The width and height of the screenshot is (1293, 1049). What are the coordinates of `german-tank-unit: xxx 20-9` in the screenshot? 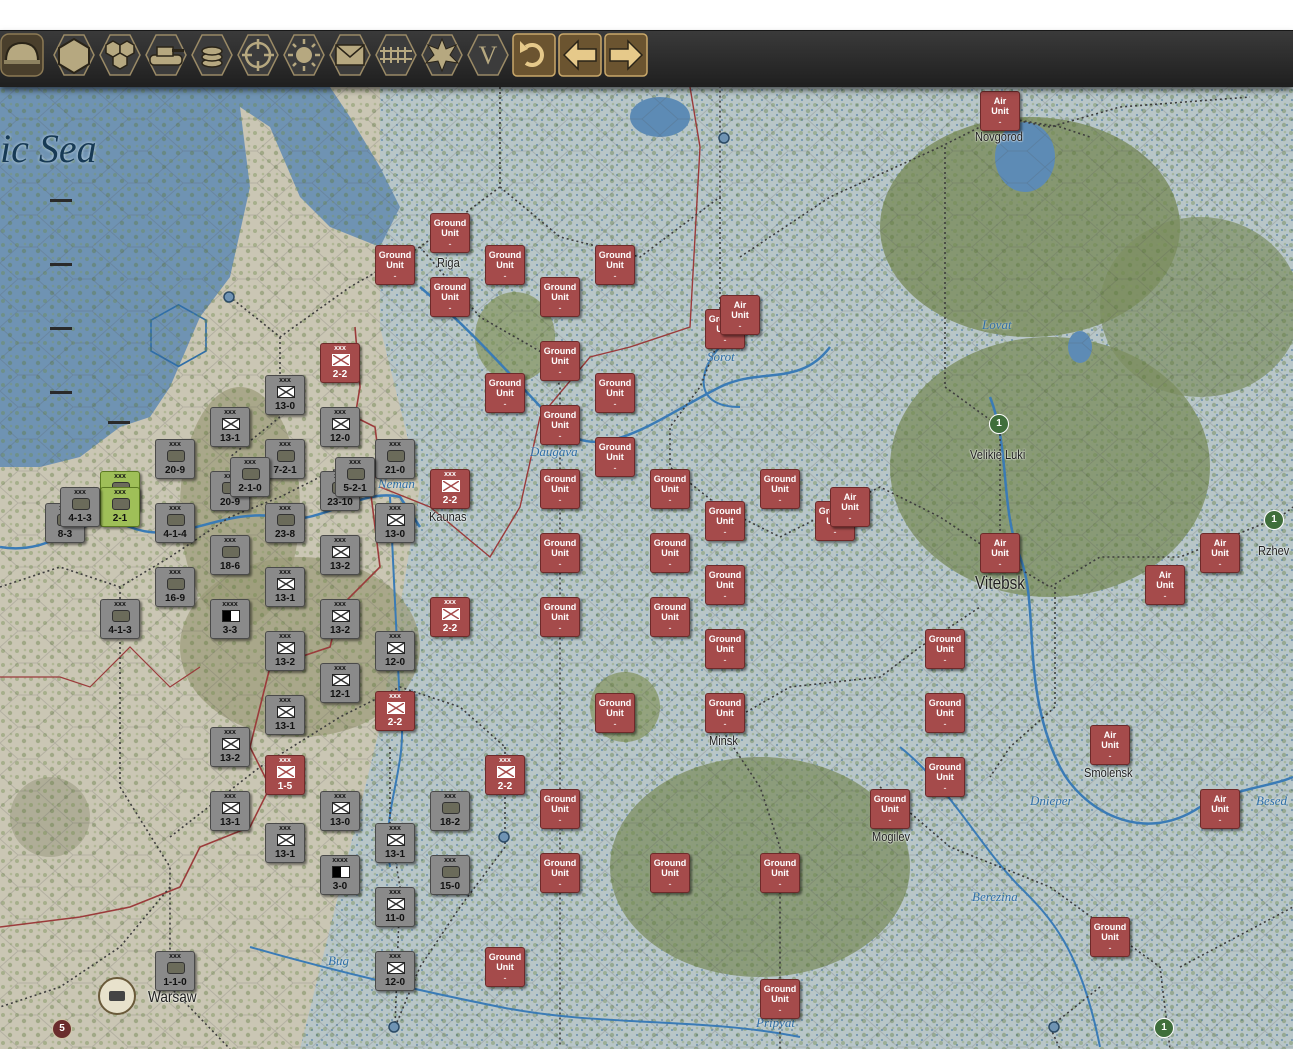 It's located at (175, 459).